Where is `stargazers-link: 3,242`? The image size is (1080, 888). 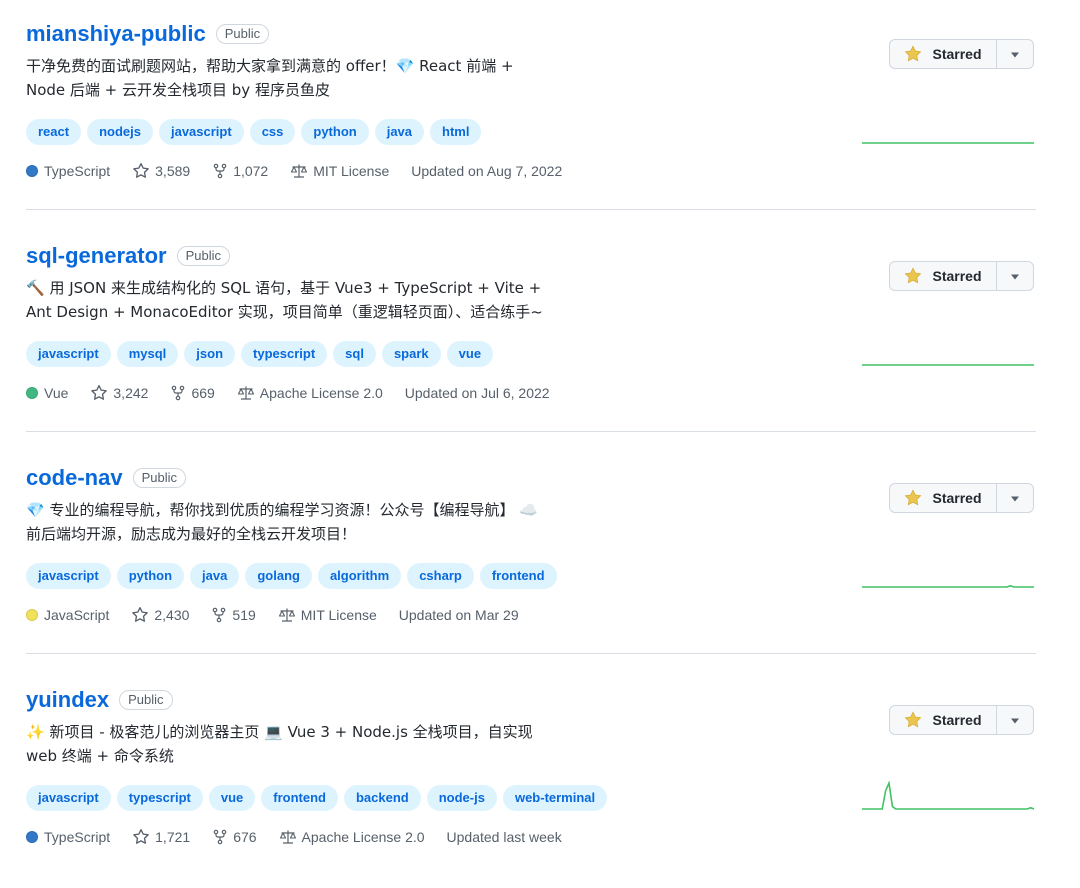
stargazers-link: 3,242 is located at coordinates (119, 393).